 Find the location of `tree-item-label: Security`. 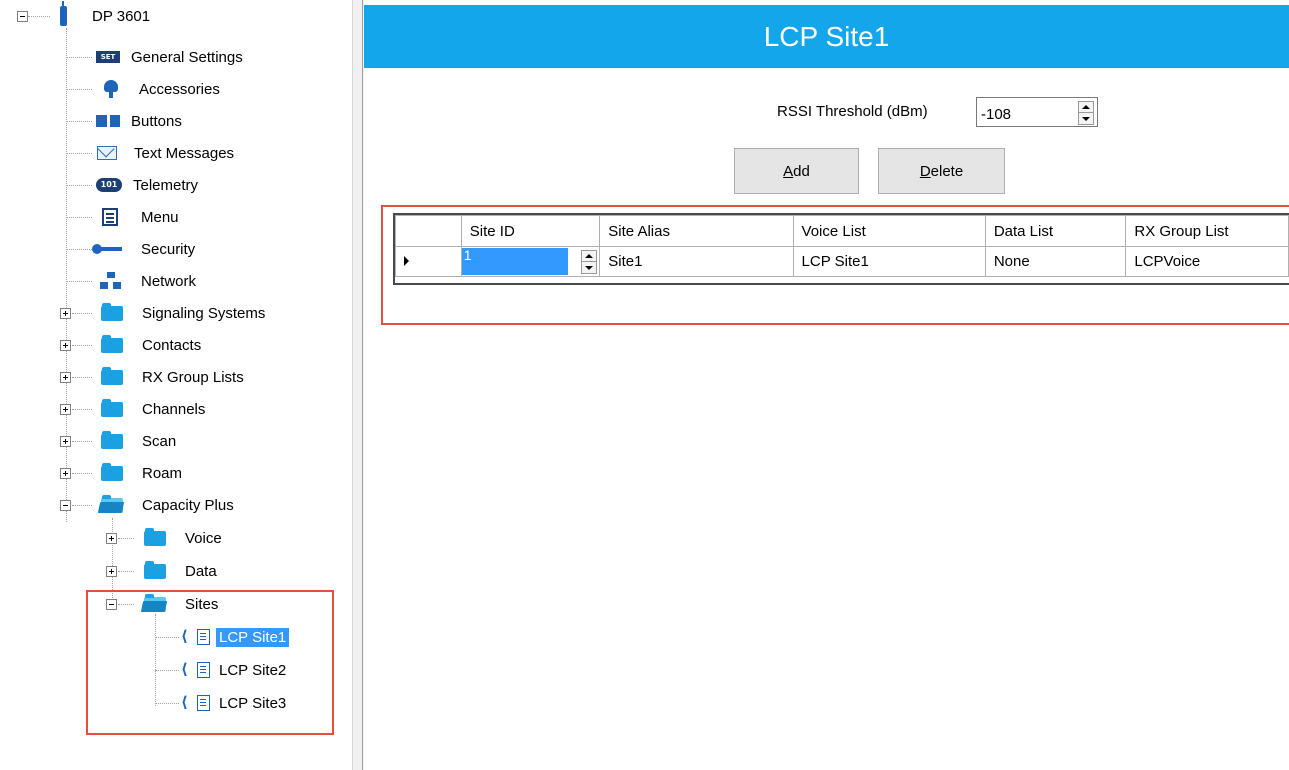

tree-item-label: Security is located at coordinates (168, 249).